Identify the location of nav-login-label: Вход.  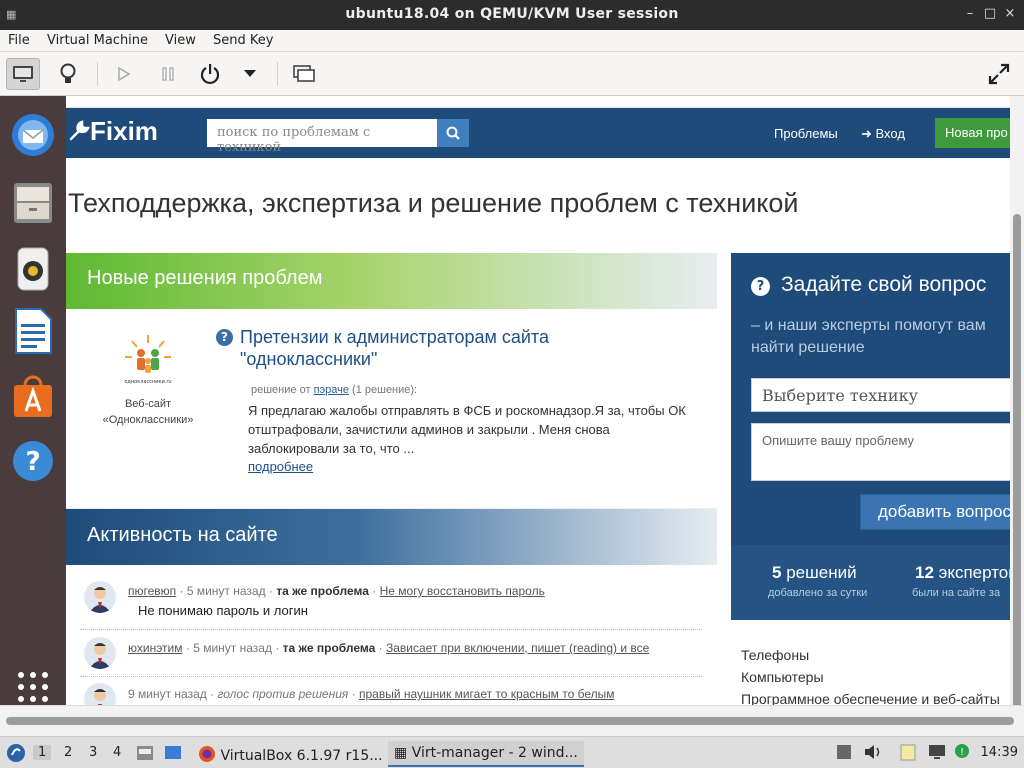
(890, 133).